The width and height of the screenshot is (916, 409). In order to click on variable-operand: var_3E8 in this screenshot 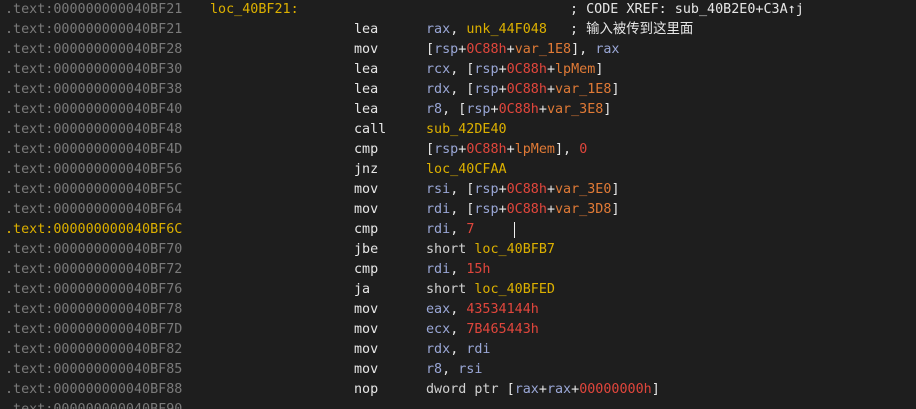, I will do `click(575, 109)`.